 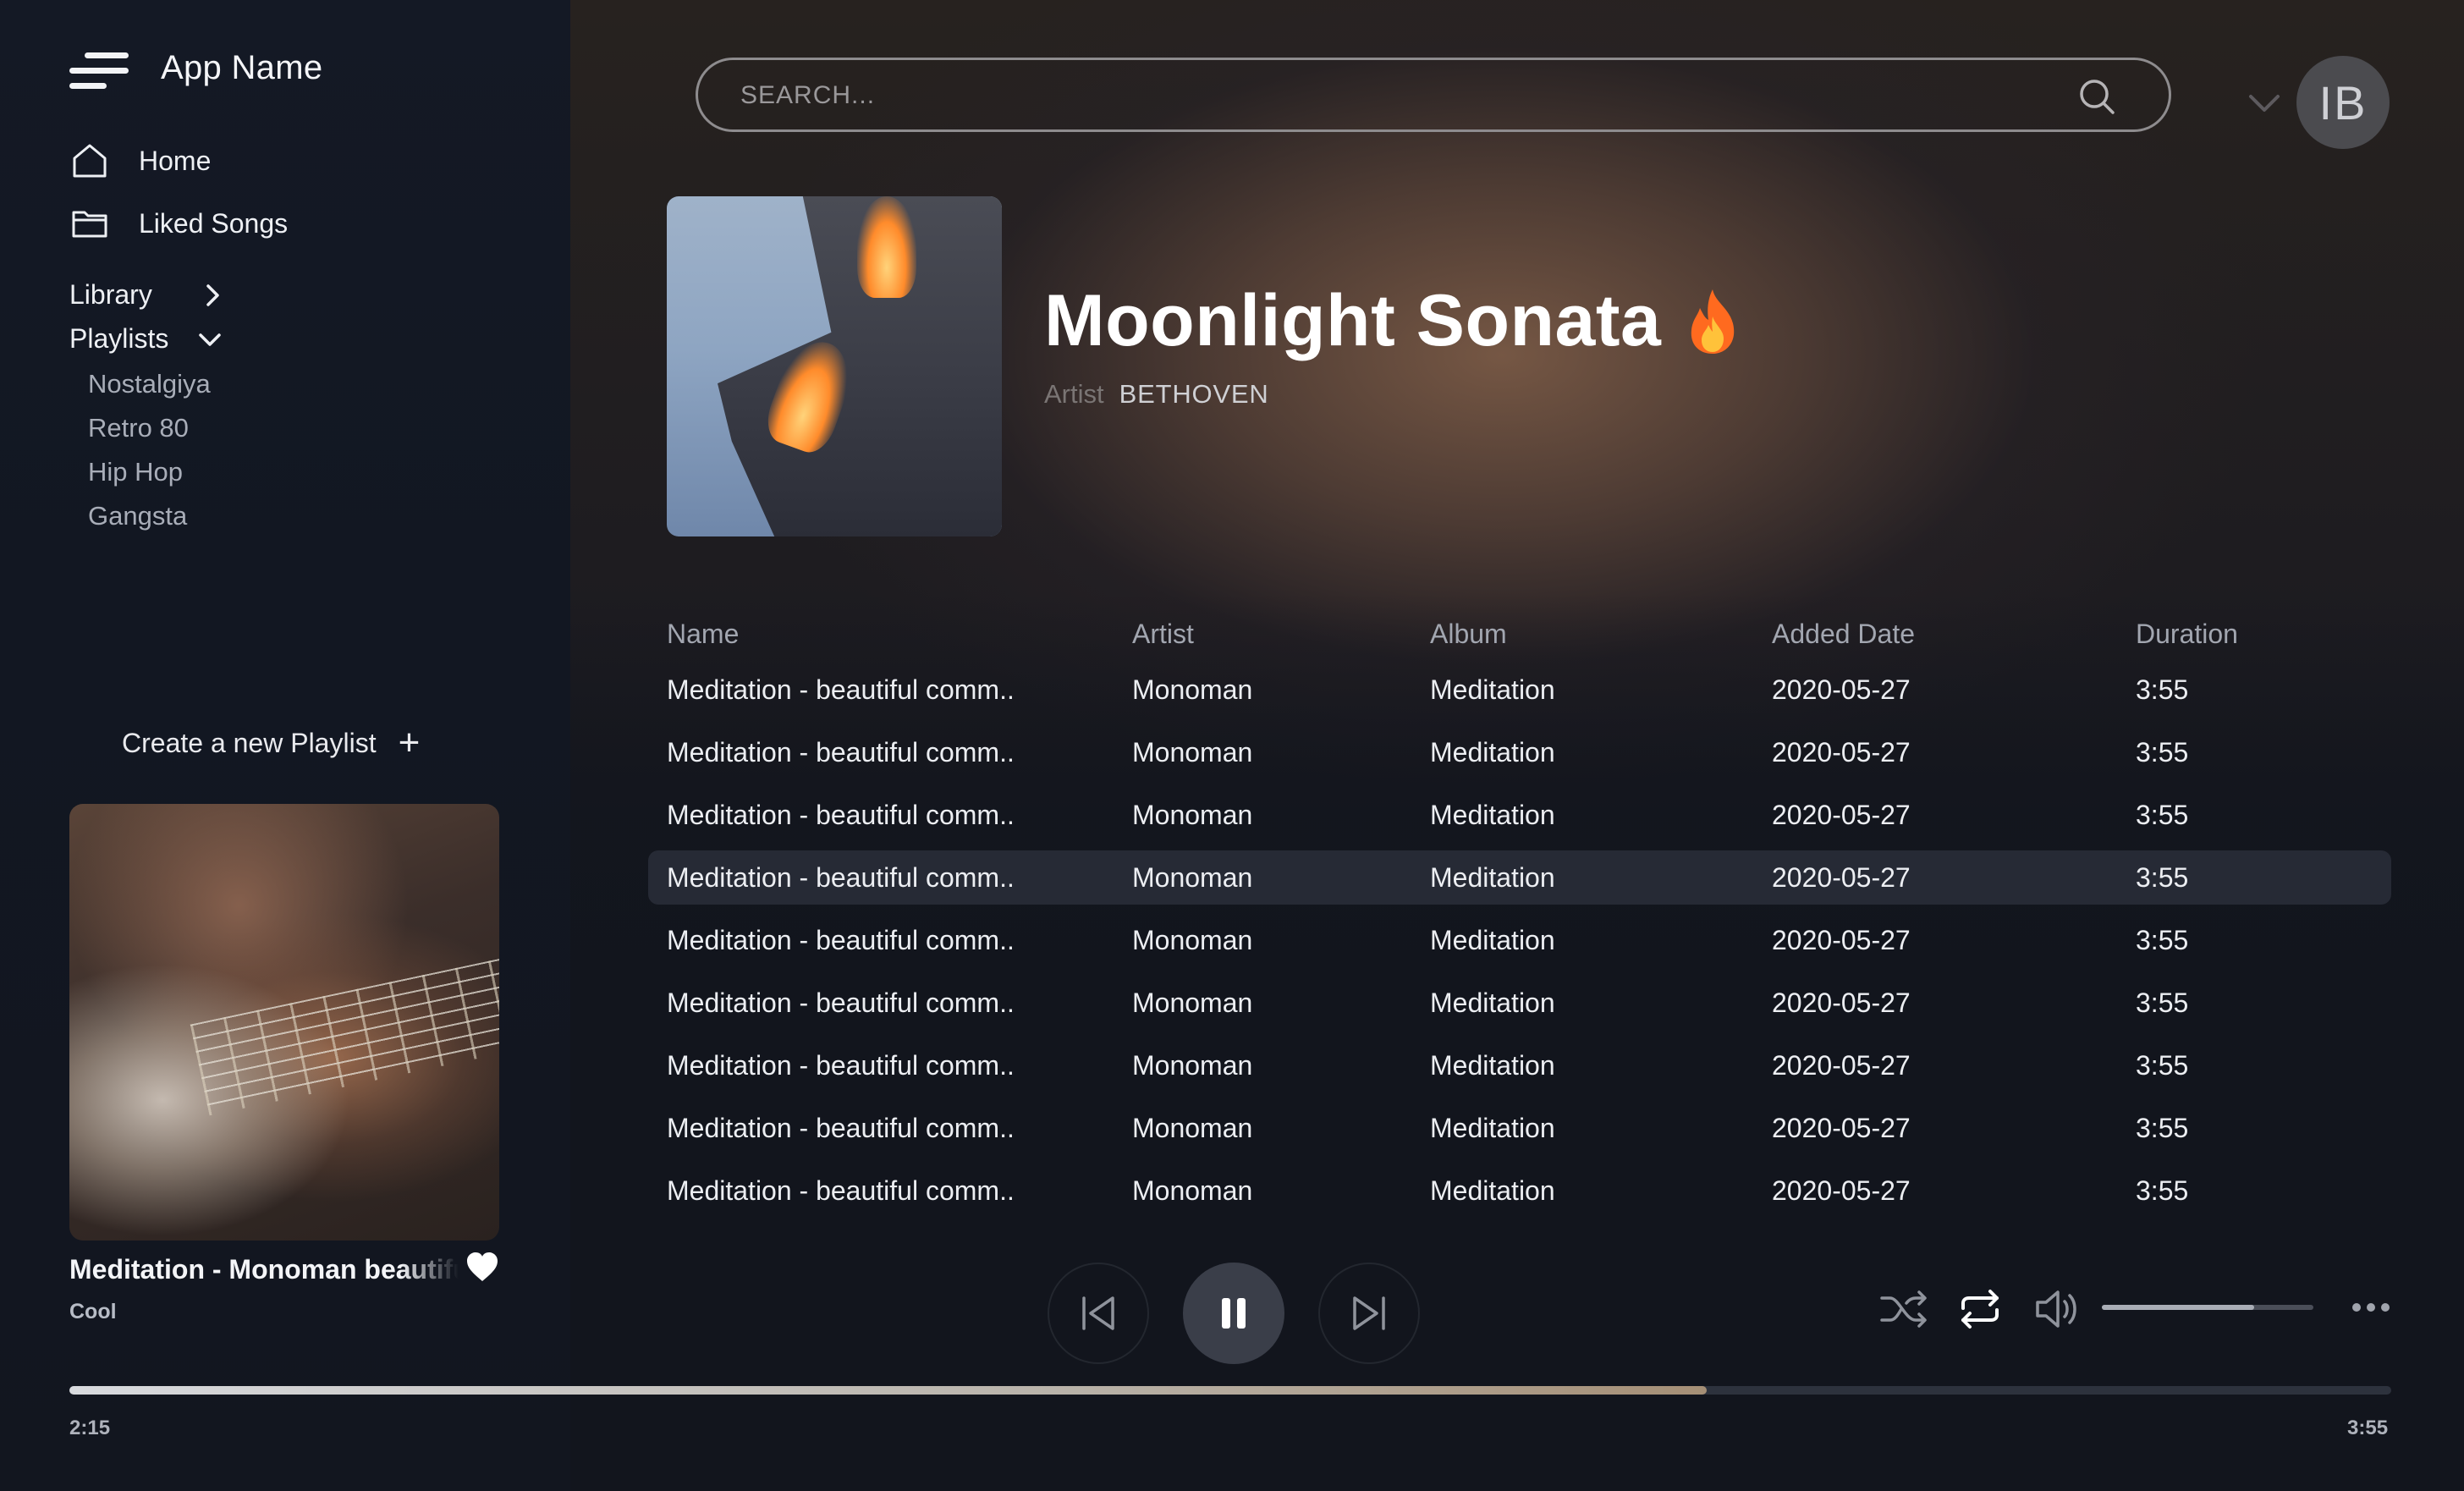 What do you see at coordinates (410, 742) in the screenshot?
I see `plus-icon: +` at bounding box center [410, 742].